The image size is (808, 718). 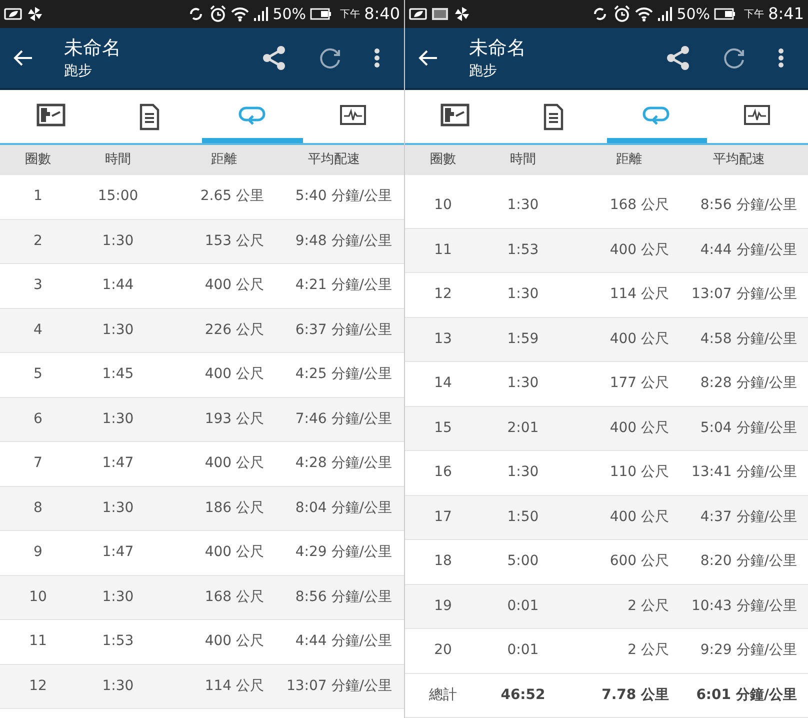 What do you see at coordinates (260, 14) in the screenshot?
I see `signal-icon` at bounding box center [260, 14].